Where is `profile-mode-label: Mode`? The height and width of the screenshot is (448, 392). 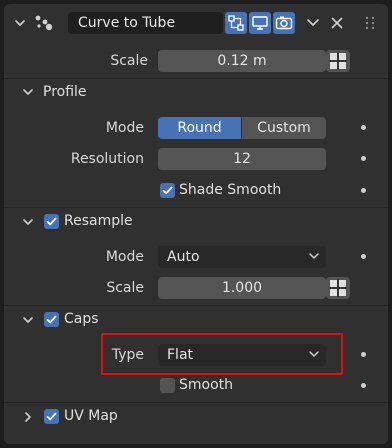
profile-mode-label: Mode is located at coordinates (124, 128).